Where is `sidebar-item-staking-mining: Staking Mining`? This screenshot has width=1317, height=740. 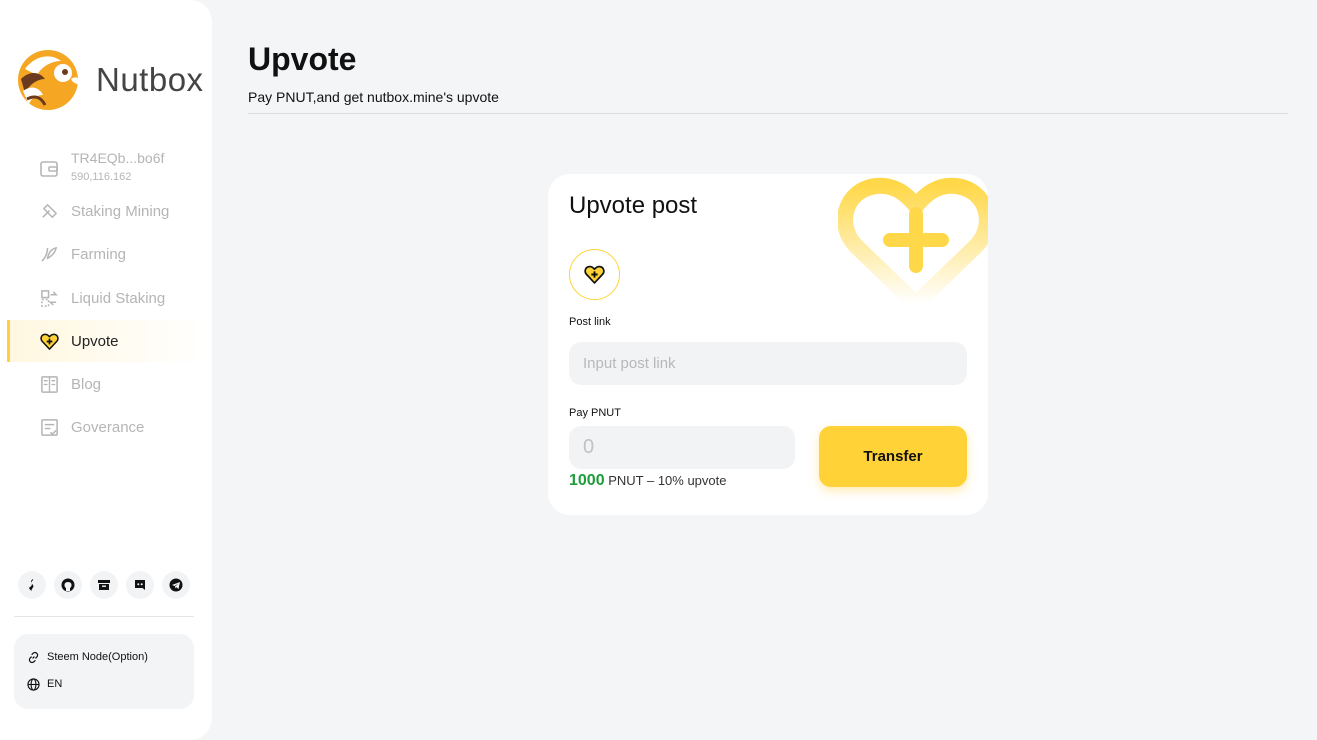
sidebar-item-staking-mining: Staking Mining is located at coordinates (104, 211).